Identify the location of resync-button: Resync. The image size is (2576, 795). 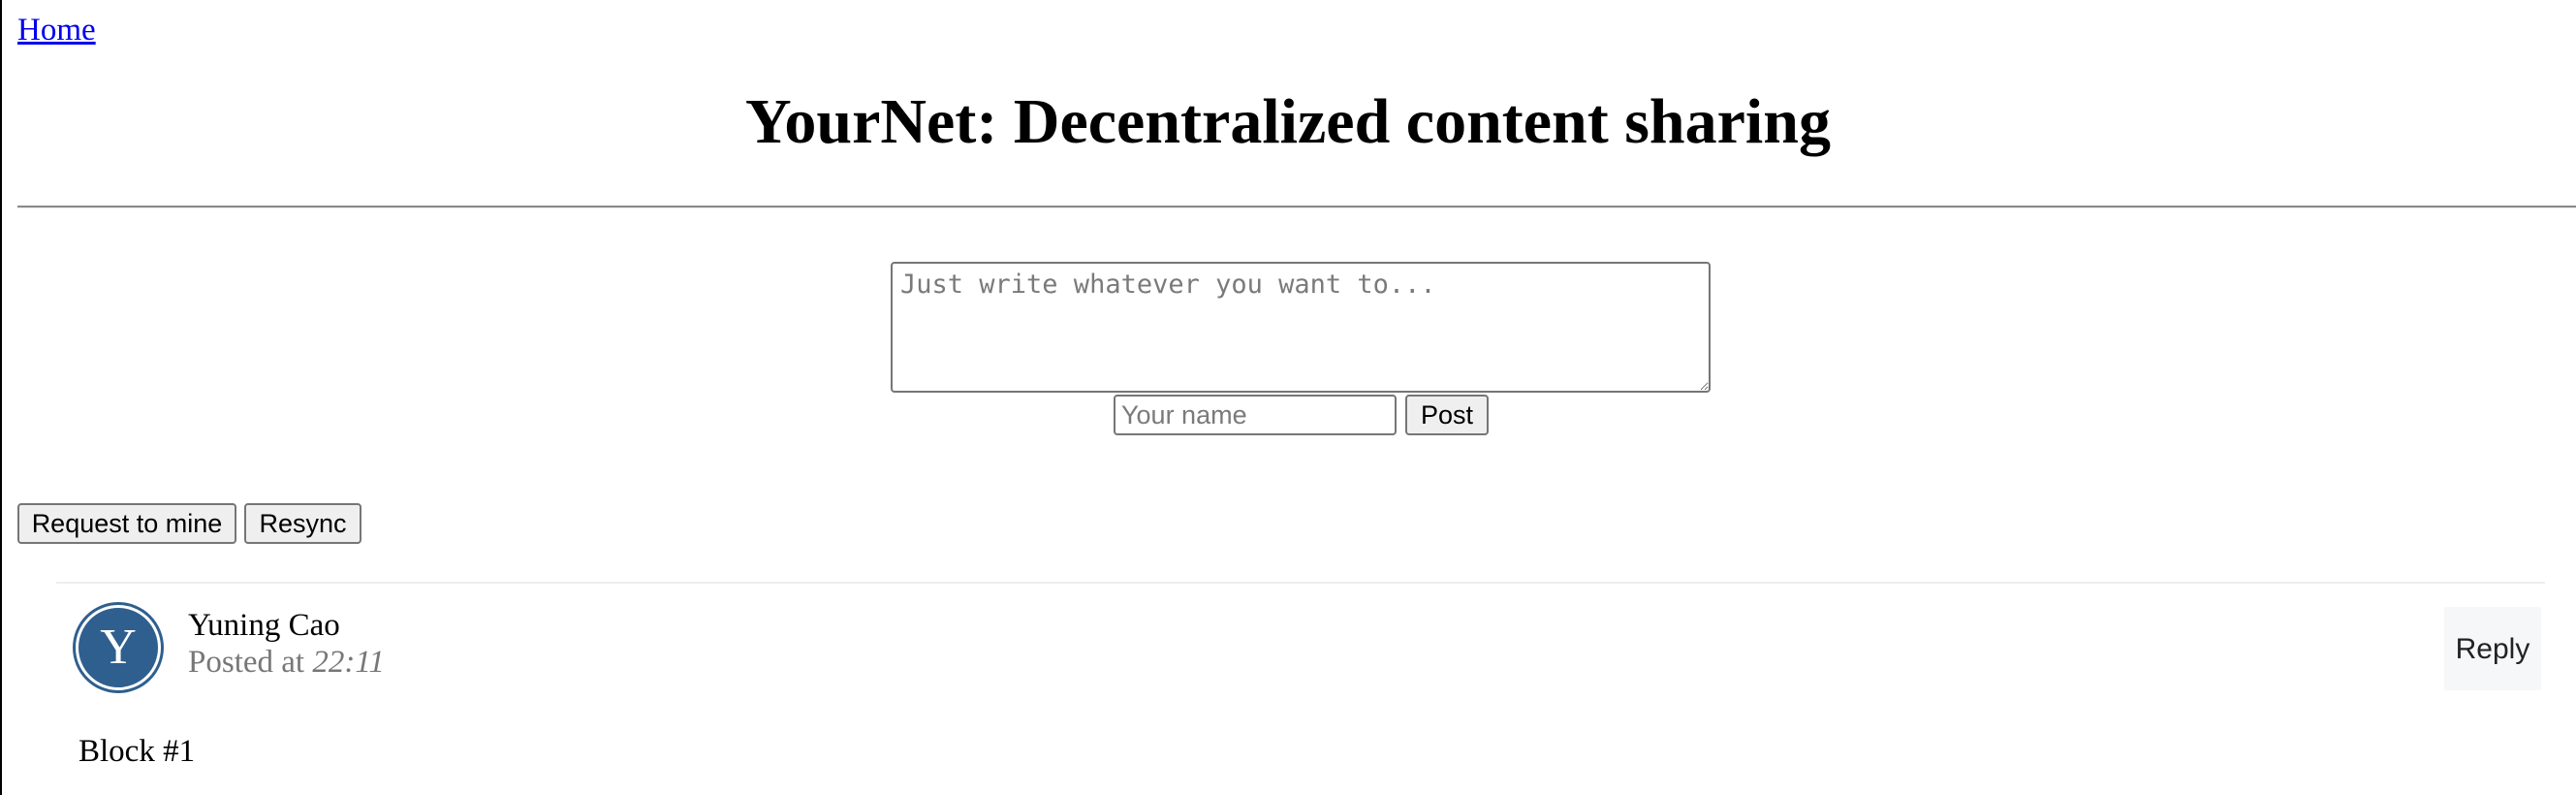
(302, 523).